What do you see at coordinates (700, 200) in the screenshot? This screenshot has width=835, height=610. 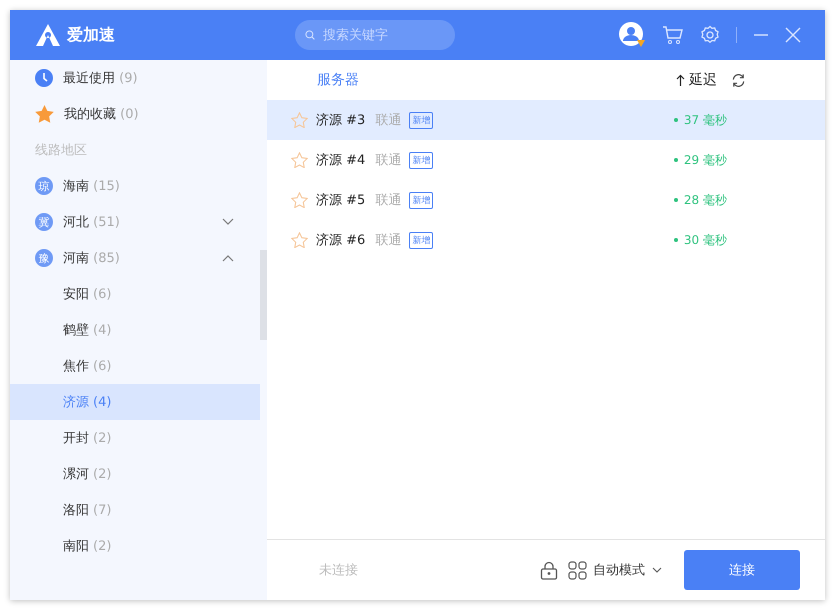 I see `latency-value: 28 毫秒` at bounding box center [700, 200].